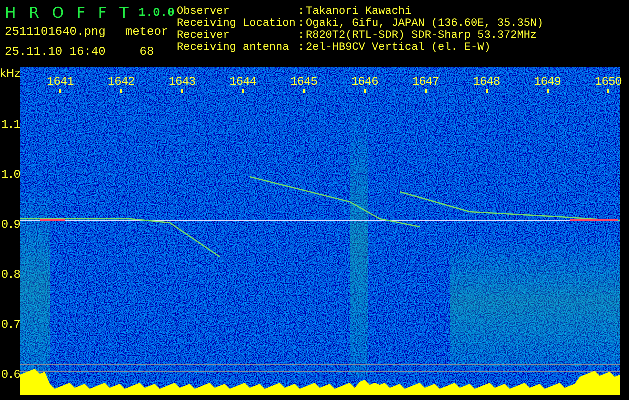 This screenshot has width=629, height=400. Describe the element at coordinates (10, 375) in the screenshot. I see `y-axis-label: 0.6` at that location.